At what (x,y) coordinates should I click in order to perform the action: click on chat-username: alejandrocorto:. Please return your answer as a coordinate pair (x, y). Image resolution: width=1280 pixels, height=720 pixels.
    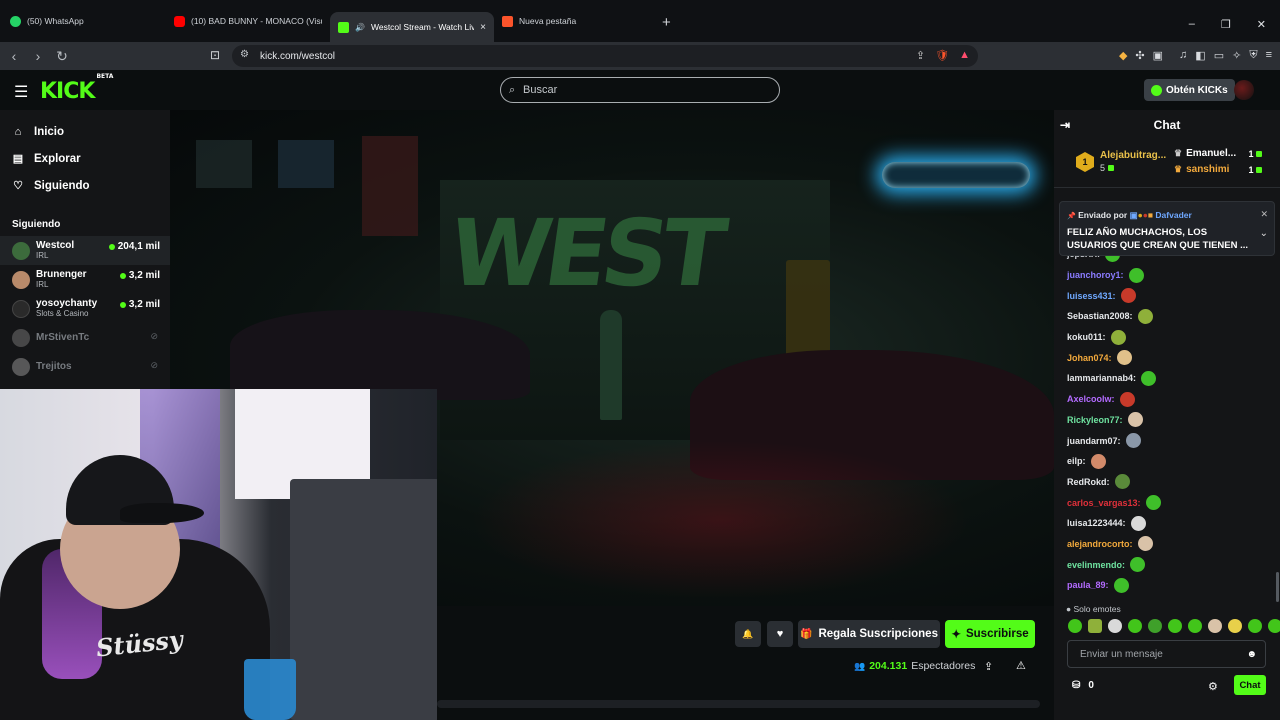
    Looking at the image, I should click on (1100, 544).